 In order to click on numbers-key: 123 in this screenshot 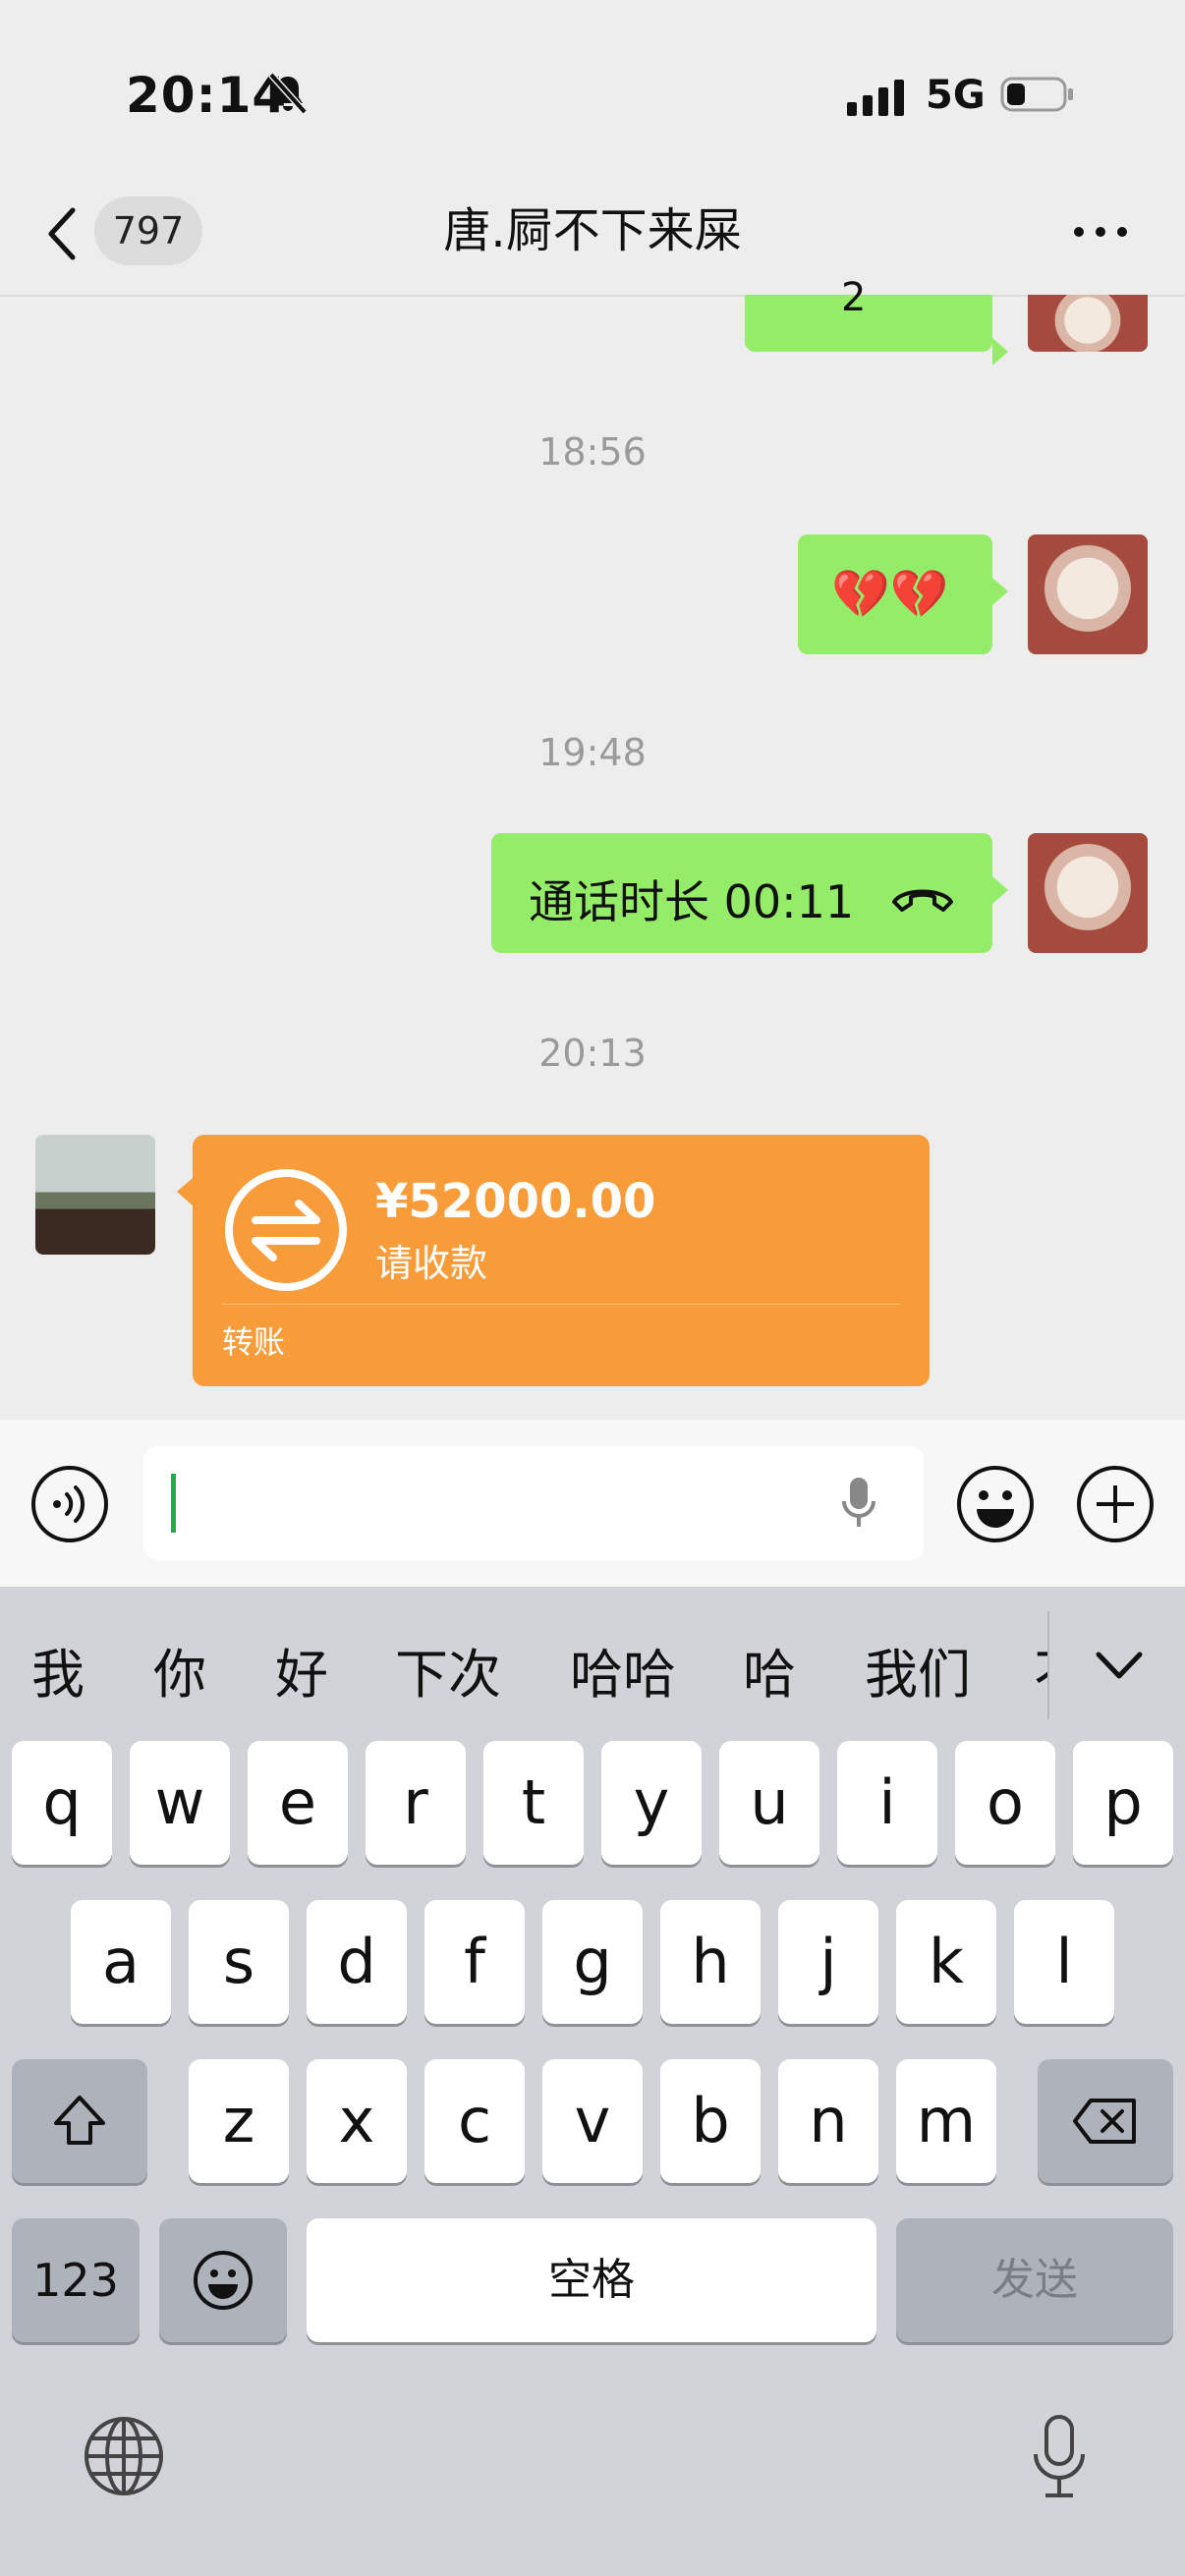, I will do `click(76, 2280)`.